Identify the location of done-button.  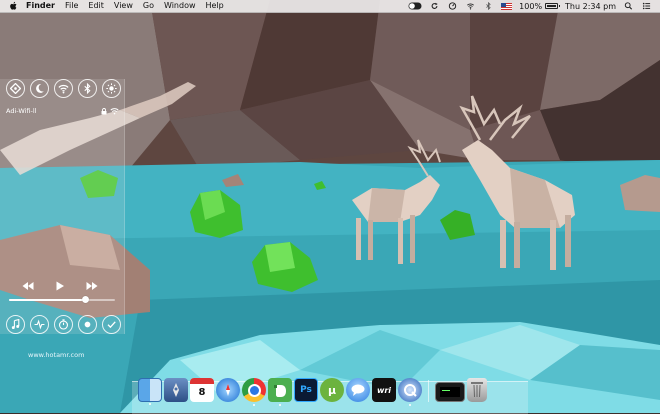
(111, 324).